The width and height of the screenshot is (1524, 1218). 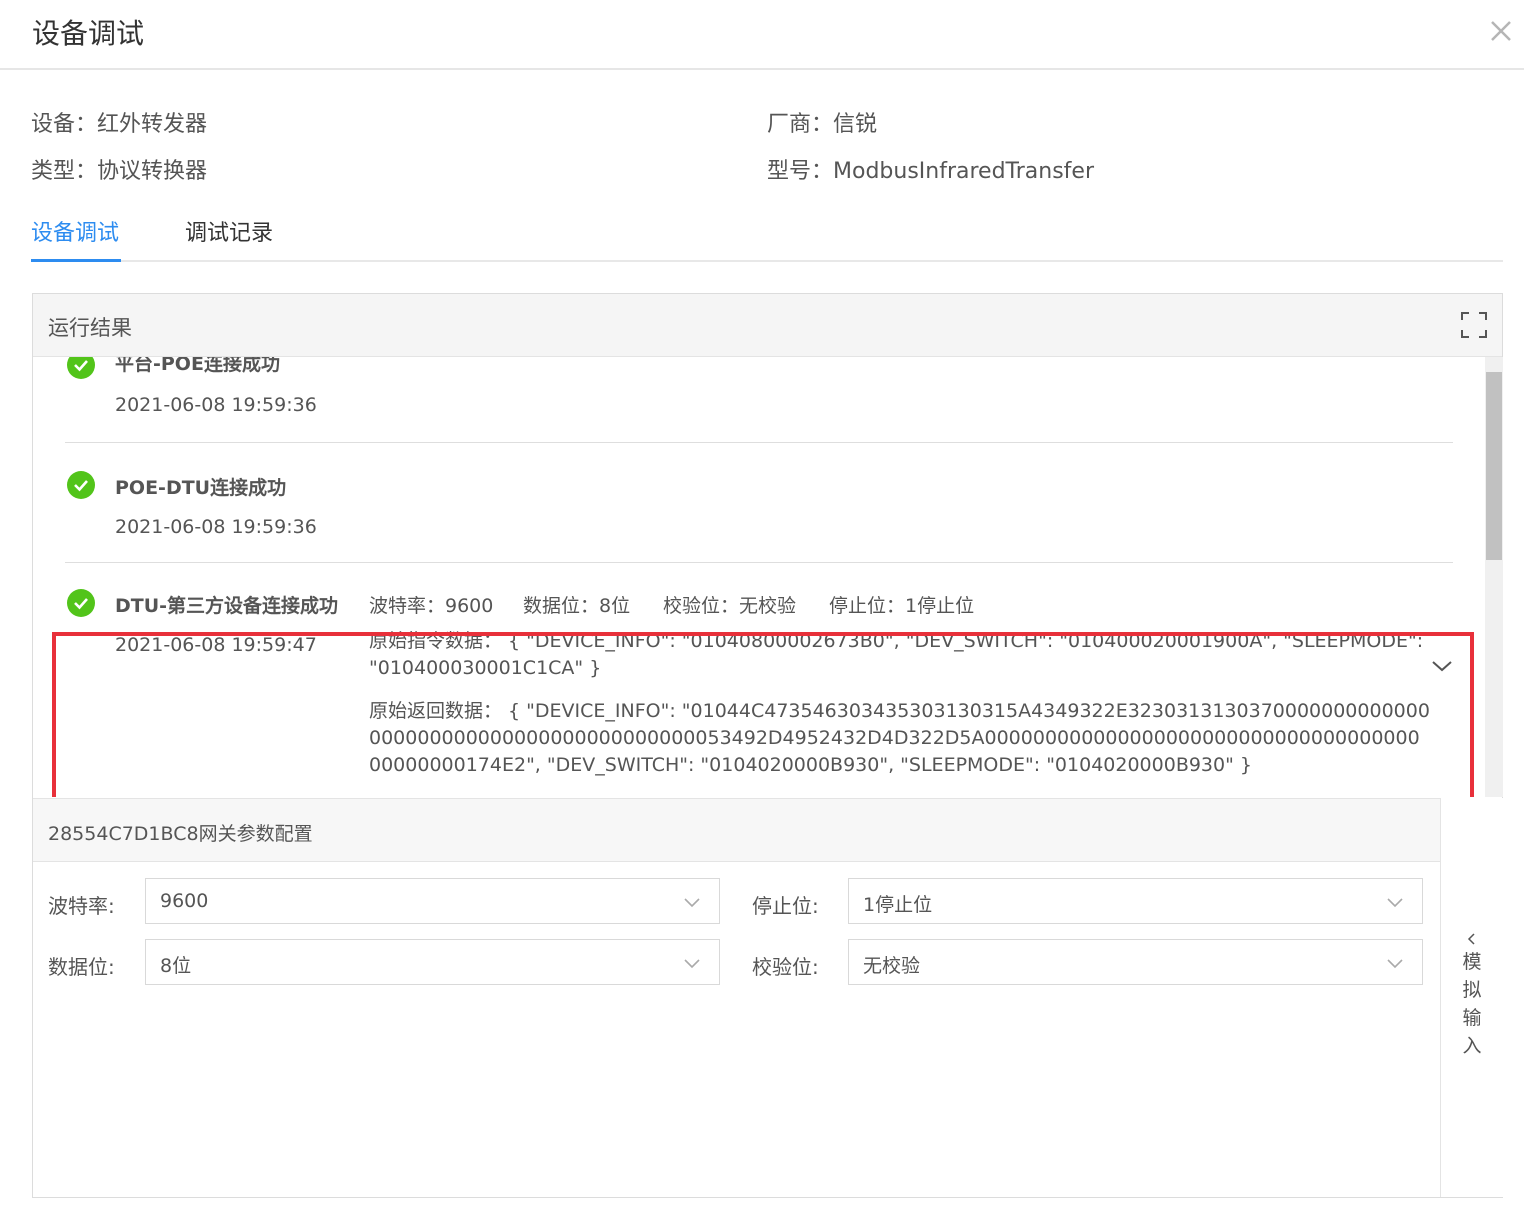 What do you see at coordinates (892, 966) in the screenshot?
I see `parity-select-value: 无校验` at bounding box center [892, 966].